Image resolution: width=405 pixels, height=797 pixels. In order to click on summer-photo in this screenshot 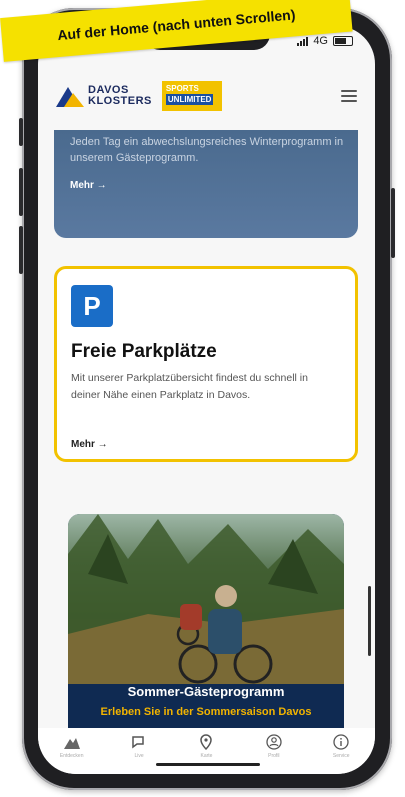, I will do `click(206, 599)`.